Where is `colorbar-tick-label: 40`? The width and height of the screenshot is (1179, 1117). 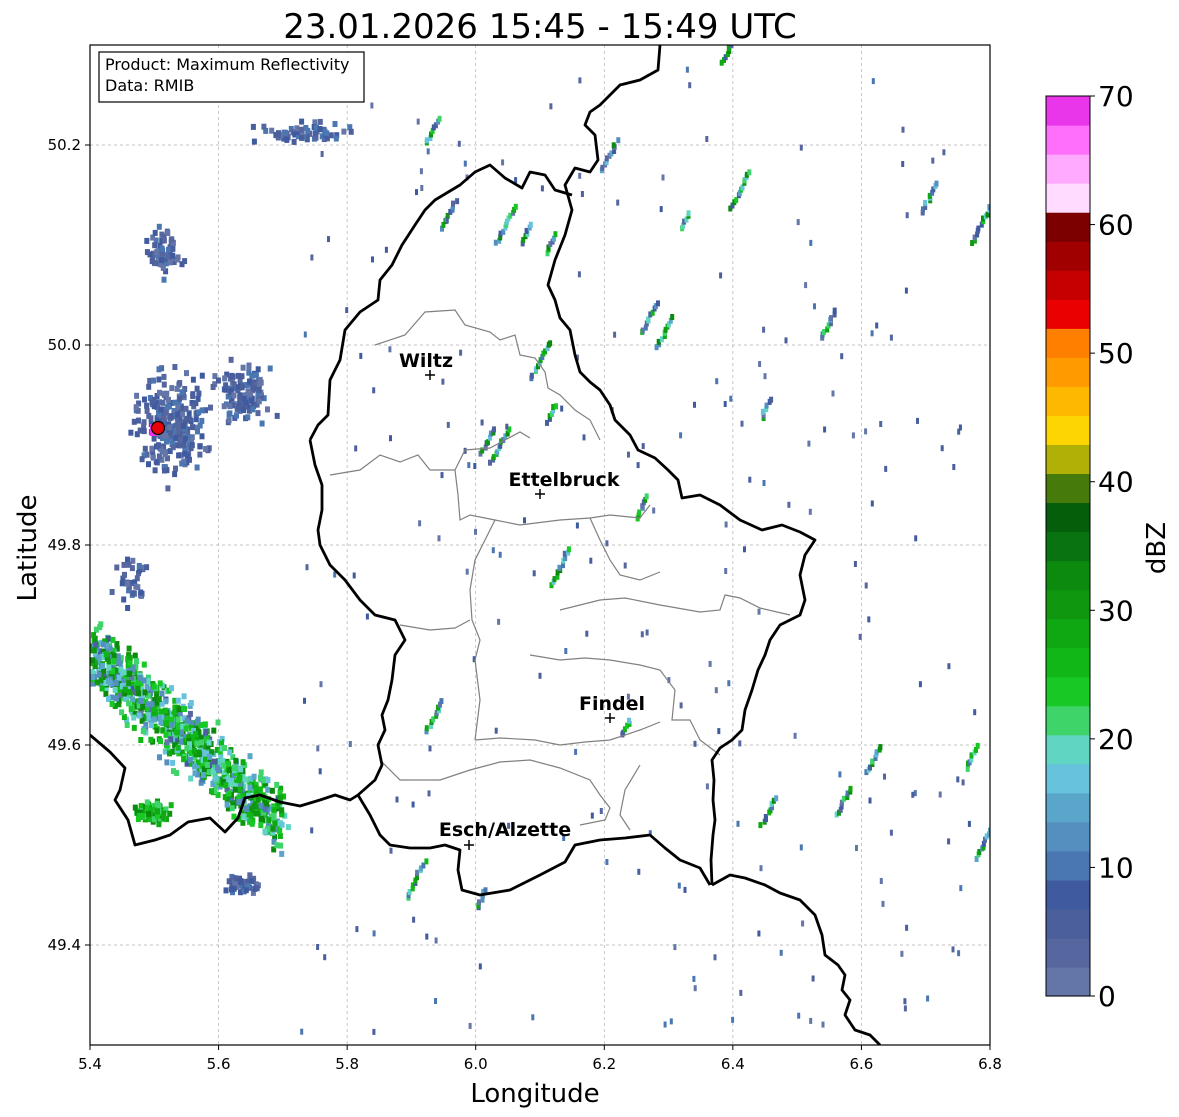
colorbar-tick-label: 40 is located at coordinates (1116, 482).